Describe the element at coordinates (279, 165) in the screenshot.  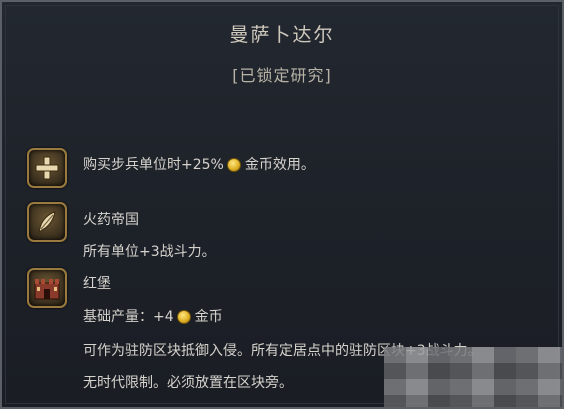
I see `effect-text-suffix: 金币效用。` at that location.